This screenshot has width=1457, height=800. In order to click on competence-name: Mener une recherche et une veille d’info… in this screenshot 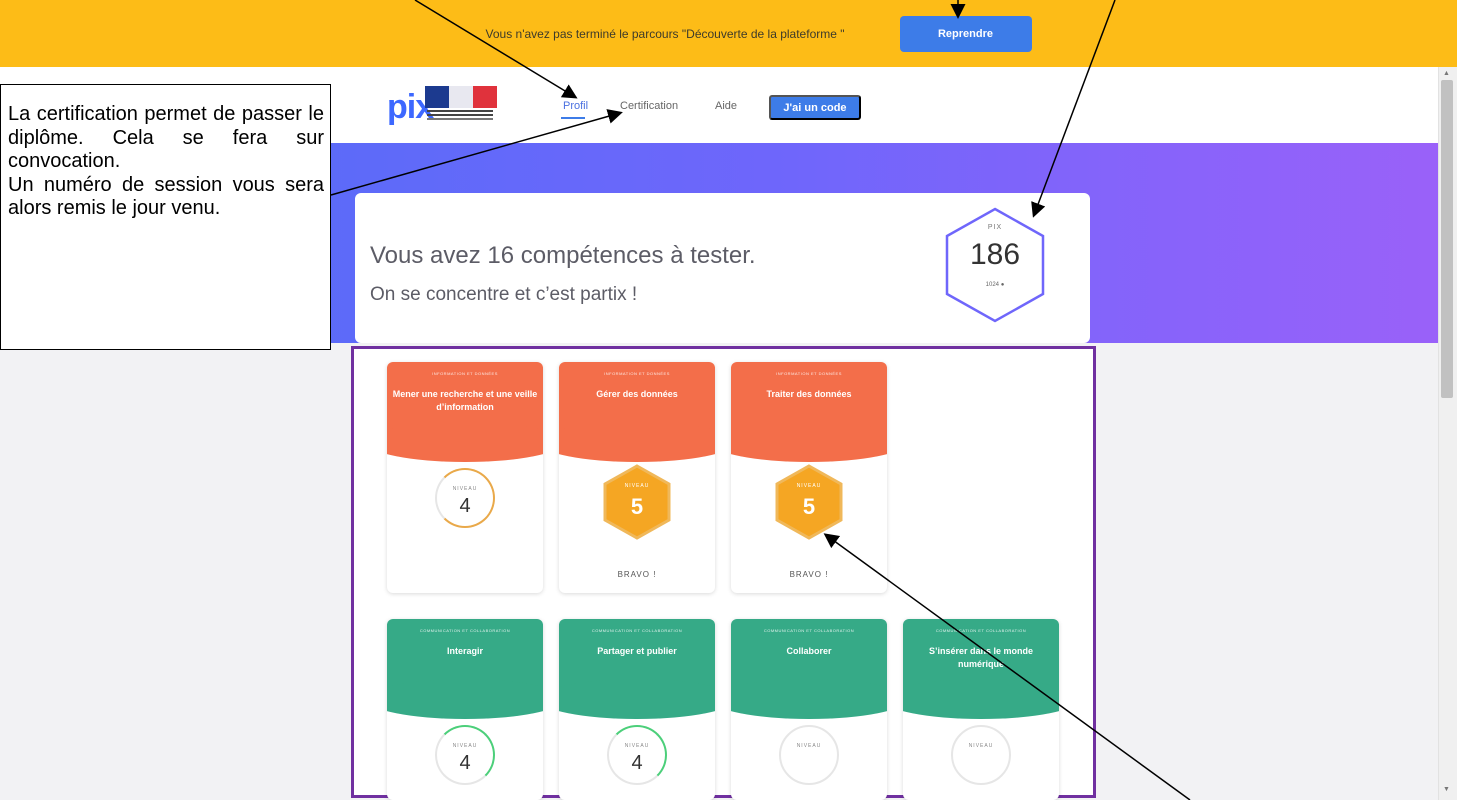, I will do `click(465, 400)`.